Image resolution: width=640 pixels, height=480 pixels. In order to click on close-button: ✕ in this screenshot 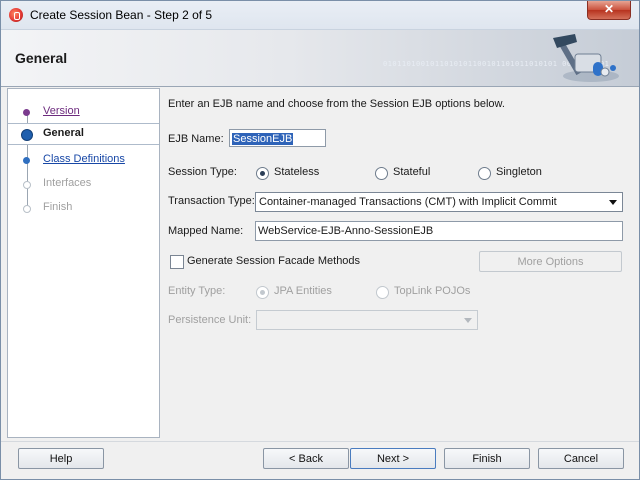, I will do `click(609, 10)`.